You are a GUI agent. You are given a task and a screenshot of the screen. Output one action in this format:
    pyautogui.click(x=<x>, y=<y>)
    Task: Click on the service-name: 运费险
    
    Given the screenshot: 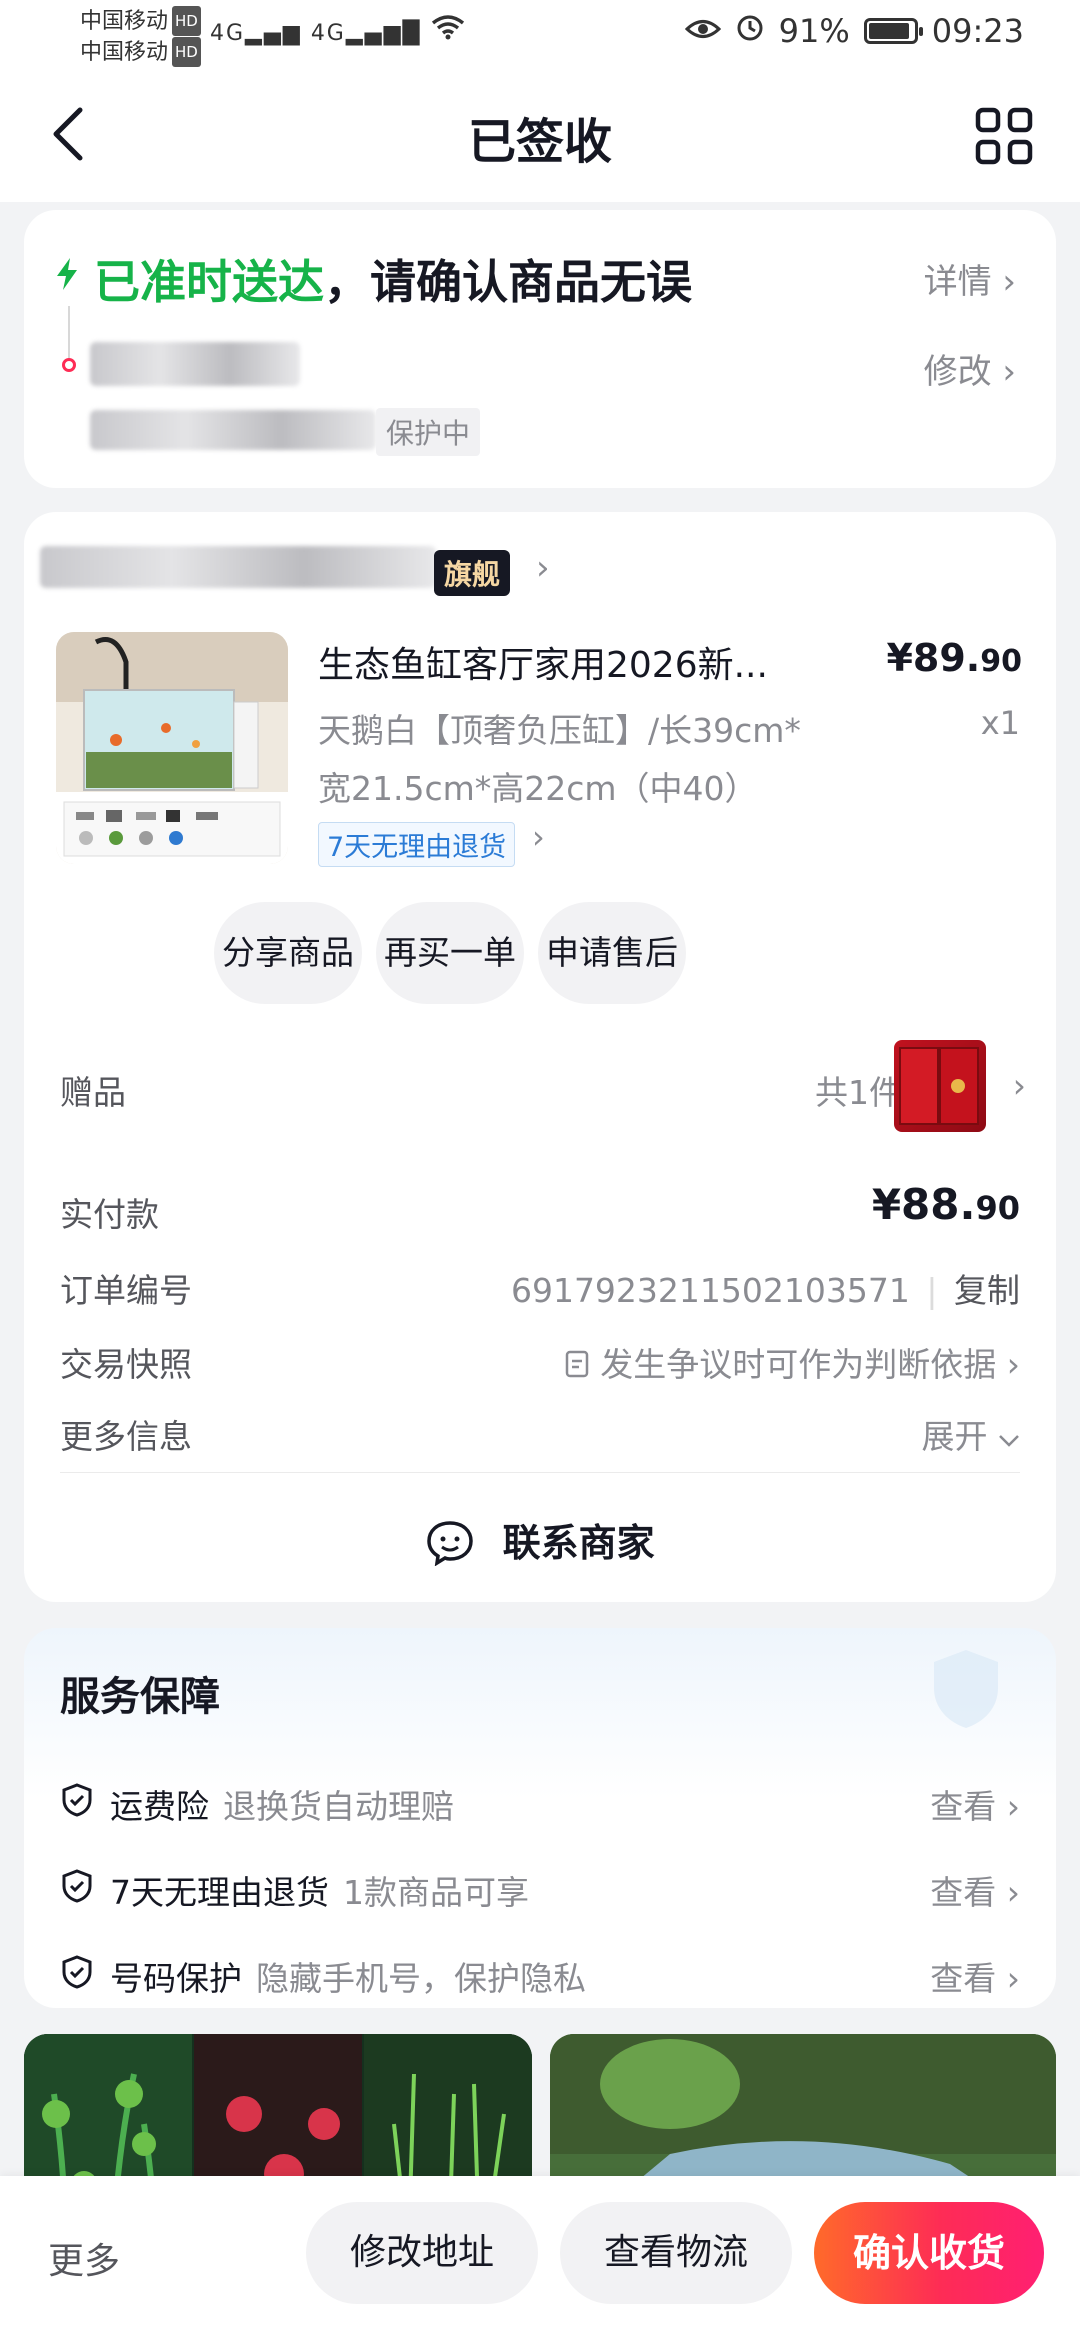 What is the action you would take?
    pyautogui.click(x=159, y=1806)
    